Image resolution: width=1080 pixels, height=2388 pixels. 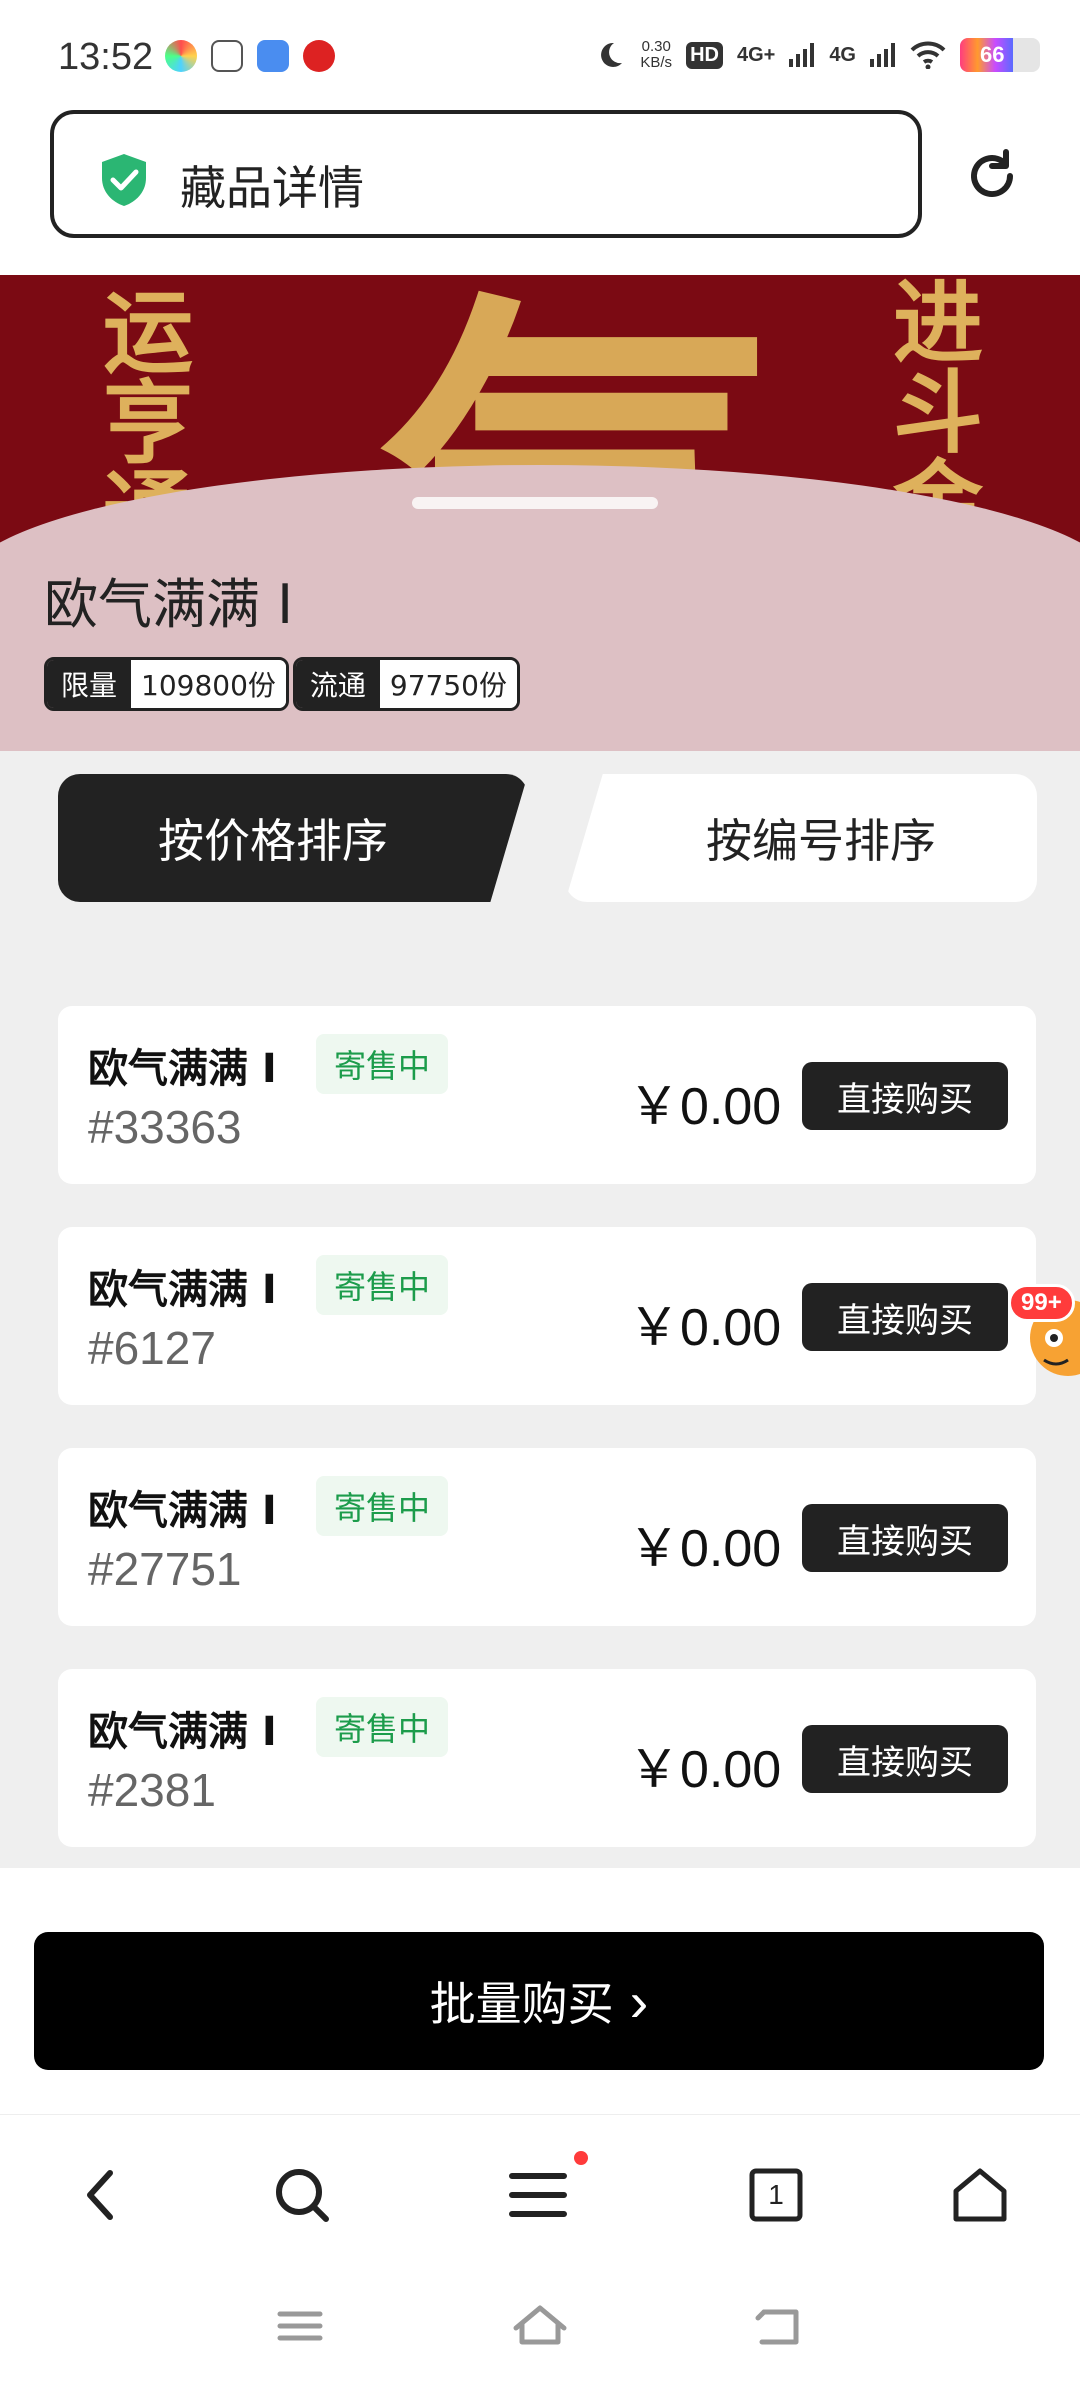 I want to click on tag-value: 97750份, so click(x=448, y=684).